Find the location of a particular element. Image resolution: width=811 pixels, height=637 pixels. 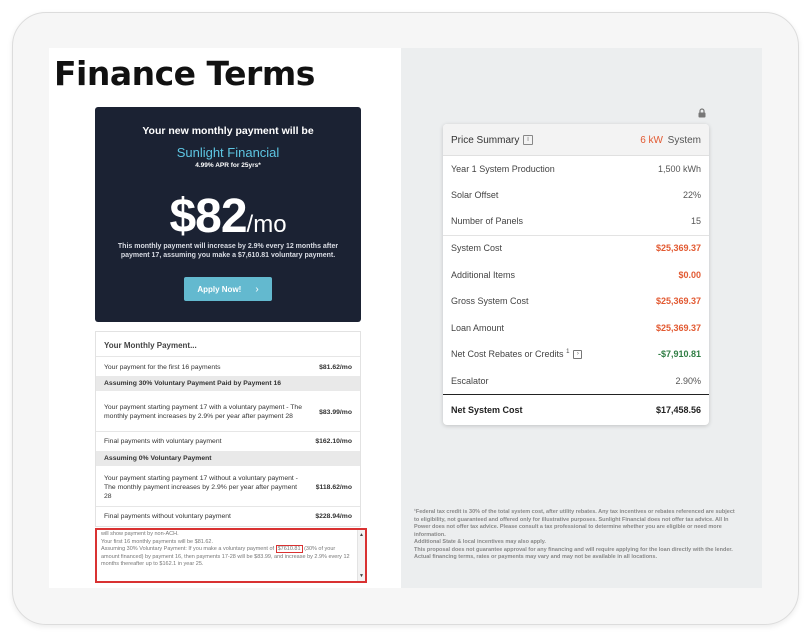

details-icon: › is located at coordinates (578, 355).